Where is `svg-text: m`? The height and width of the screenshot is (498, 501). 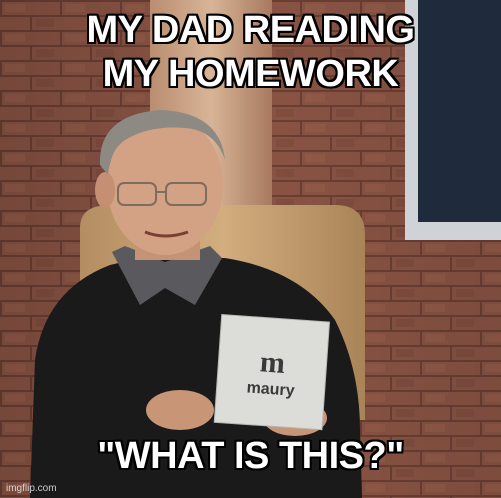
svg-text: m is located at coordinates (272, 362).